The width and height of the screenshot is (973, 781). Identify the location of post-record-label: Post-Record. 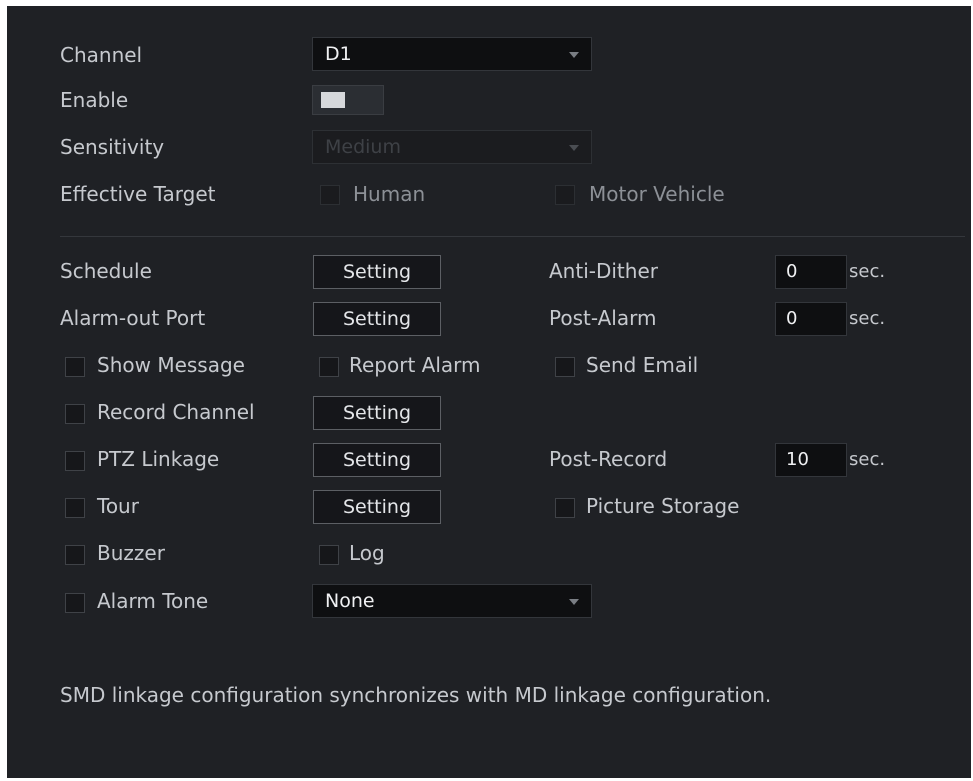
(608, 459).